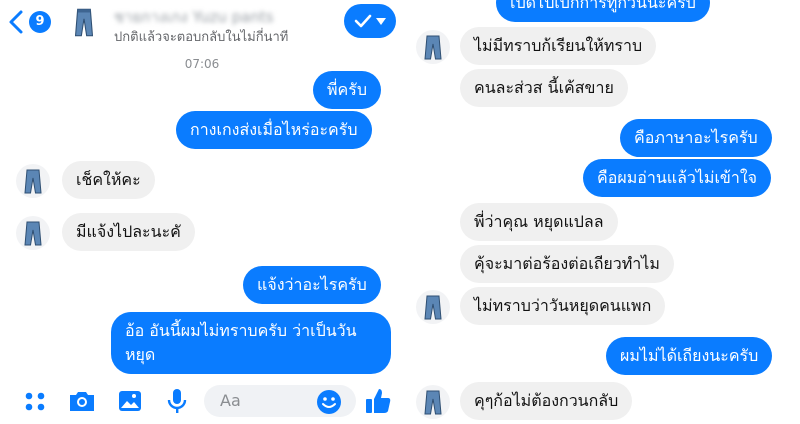 This screenshot has height=424, width=800. I want to click on message-bubble-outgoing: คือผมอ่านแล้วไม่เข้าใจ, so click(677, 178).